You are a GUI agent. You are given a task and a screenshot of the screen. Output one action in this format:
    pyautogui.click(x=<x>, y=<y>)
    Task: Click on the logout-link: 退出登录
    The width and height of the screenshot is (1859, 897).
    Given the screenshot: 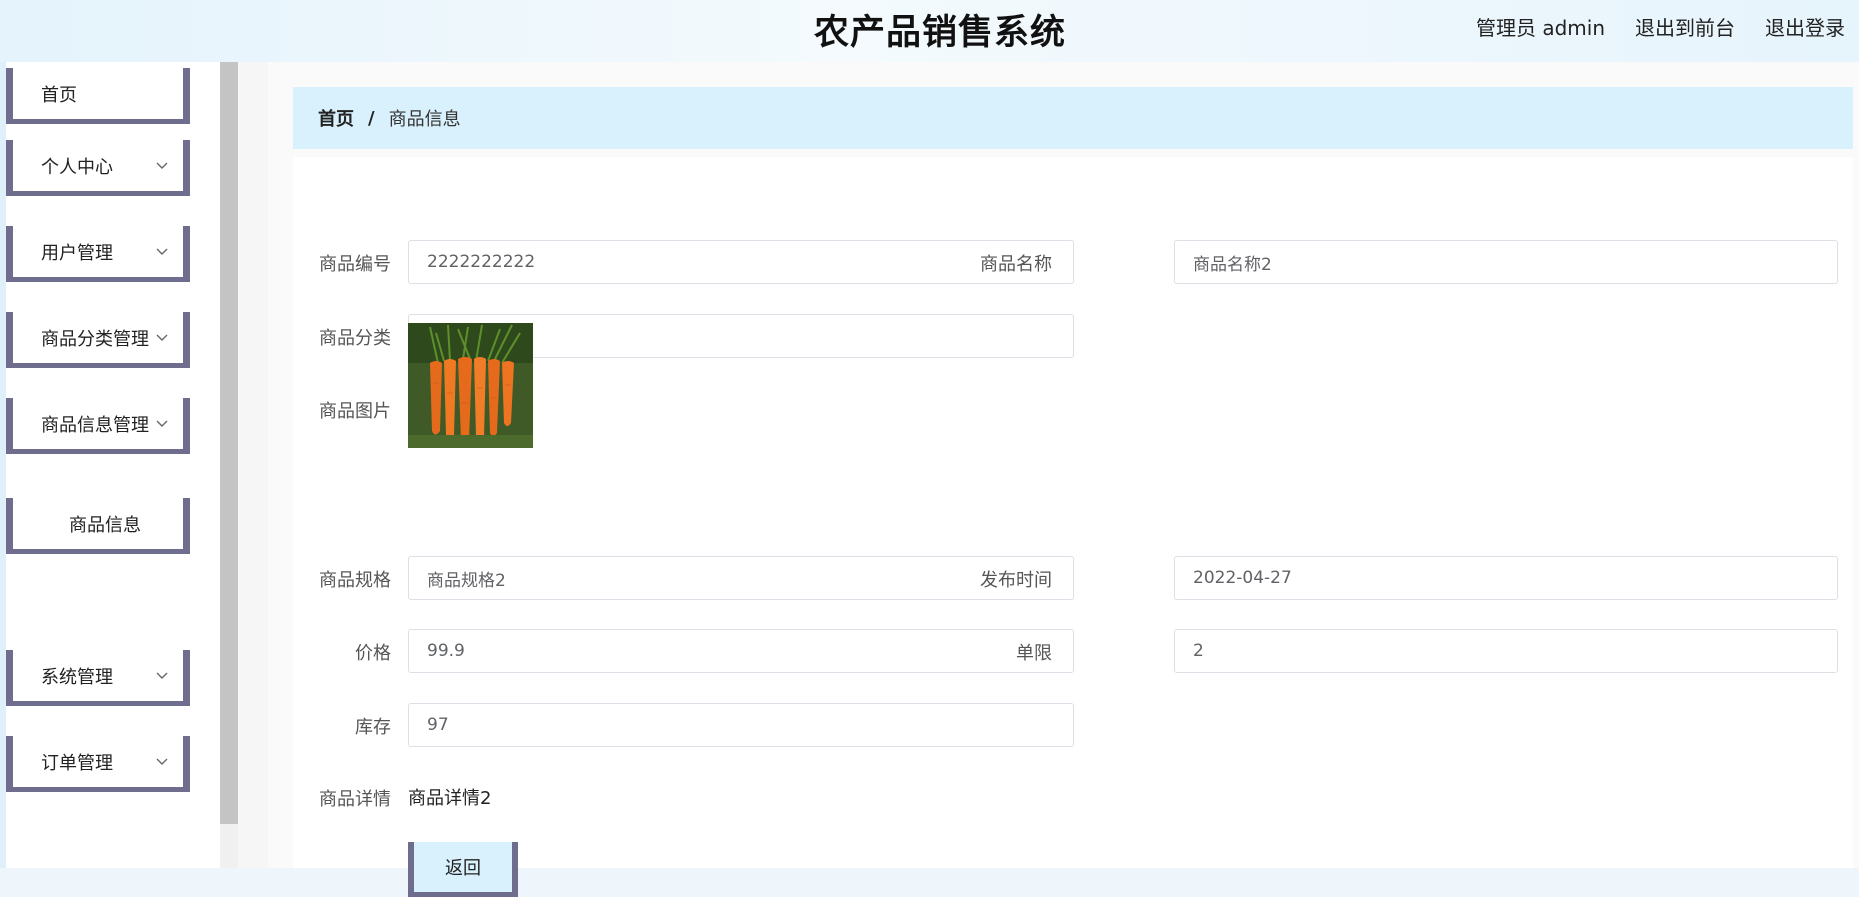 What is the action you would take?
    pyautogui.click(x=1805, y=26)
    